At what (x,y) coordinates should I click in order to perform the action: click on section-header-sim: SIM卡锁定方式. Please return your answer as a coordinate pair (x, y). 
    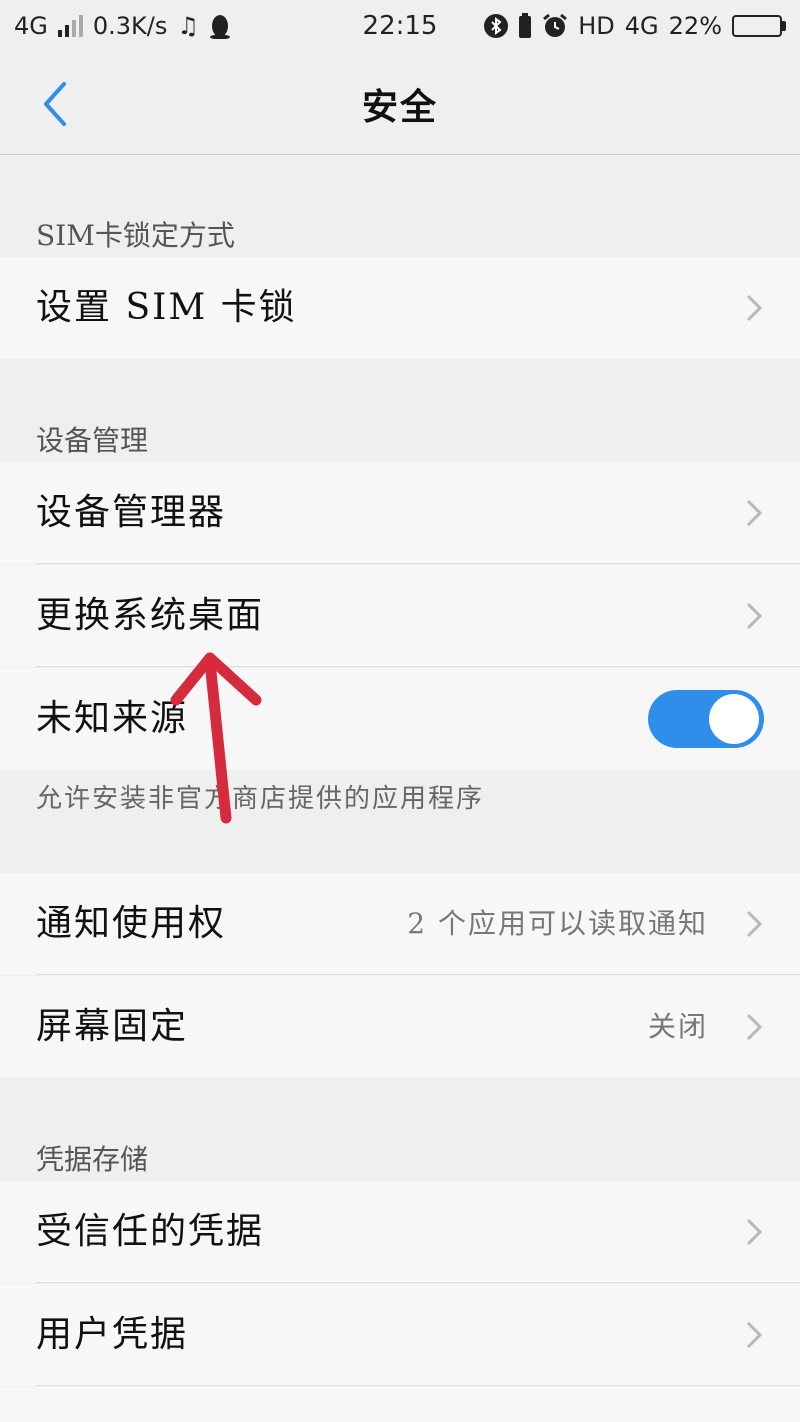
    Looking at the image, I should click on (135, 235).